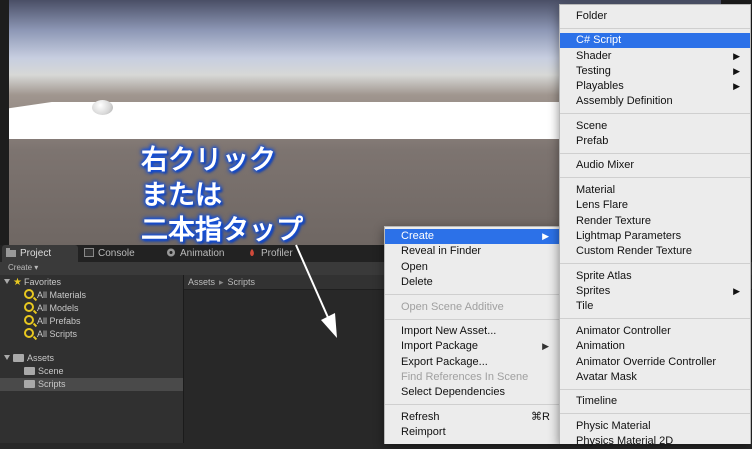  I want to click on tab-profiler-label: Profiler, so click(277, 253).